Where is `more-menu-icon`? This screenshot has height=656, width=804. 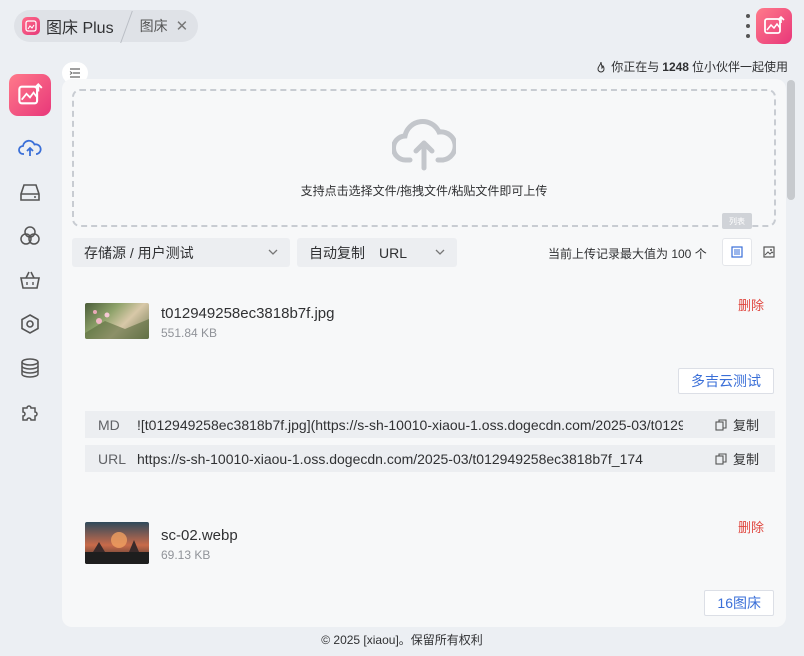
more-menu-icon is located at coordinates (748, 26).